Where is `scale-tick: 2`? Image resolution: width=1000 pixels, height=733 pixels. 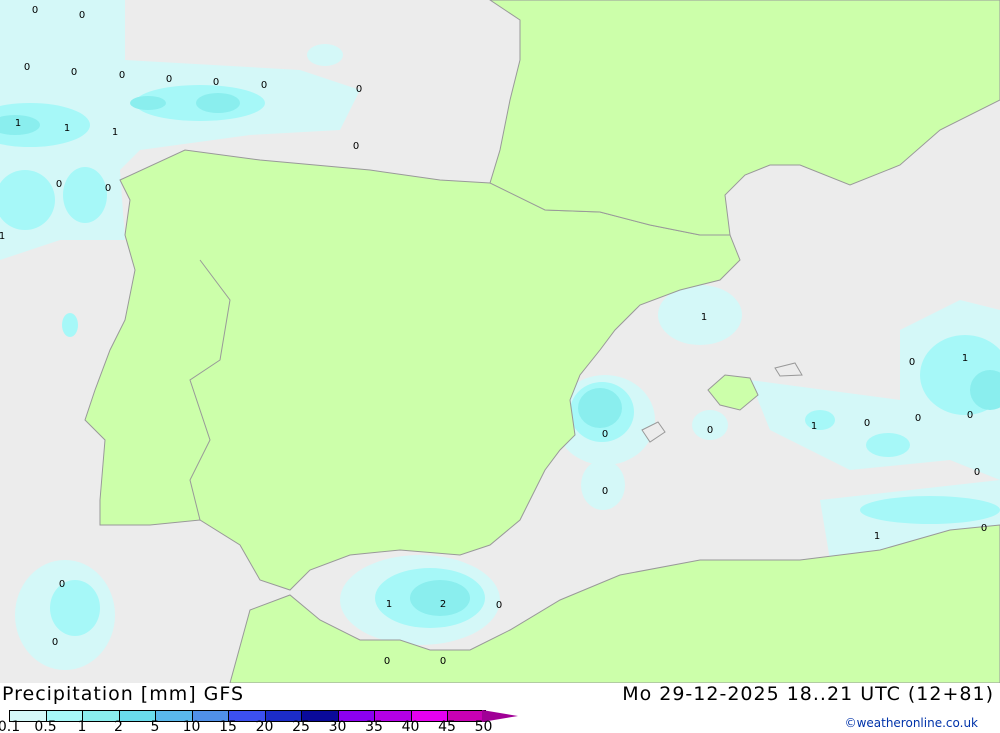 scale-tick: 2 is located at coordinates (118, 726).